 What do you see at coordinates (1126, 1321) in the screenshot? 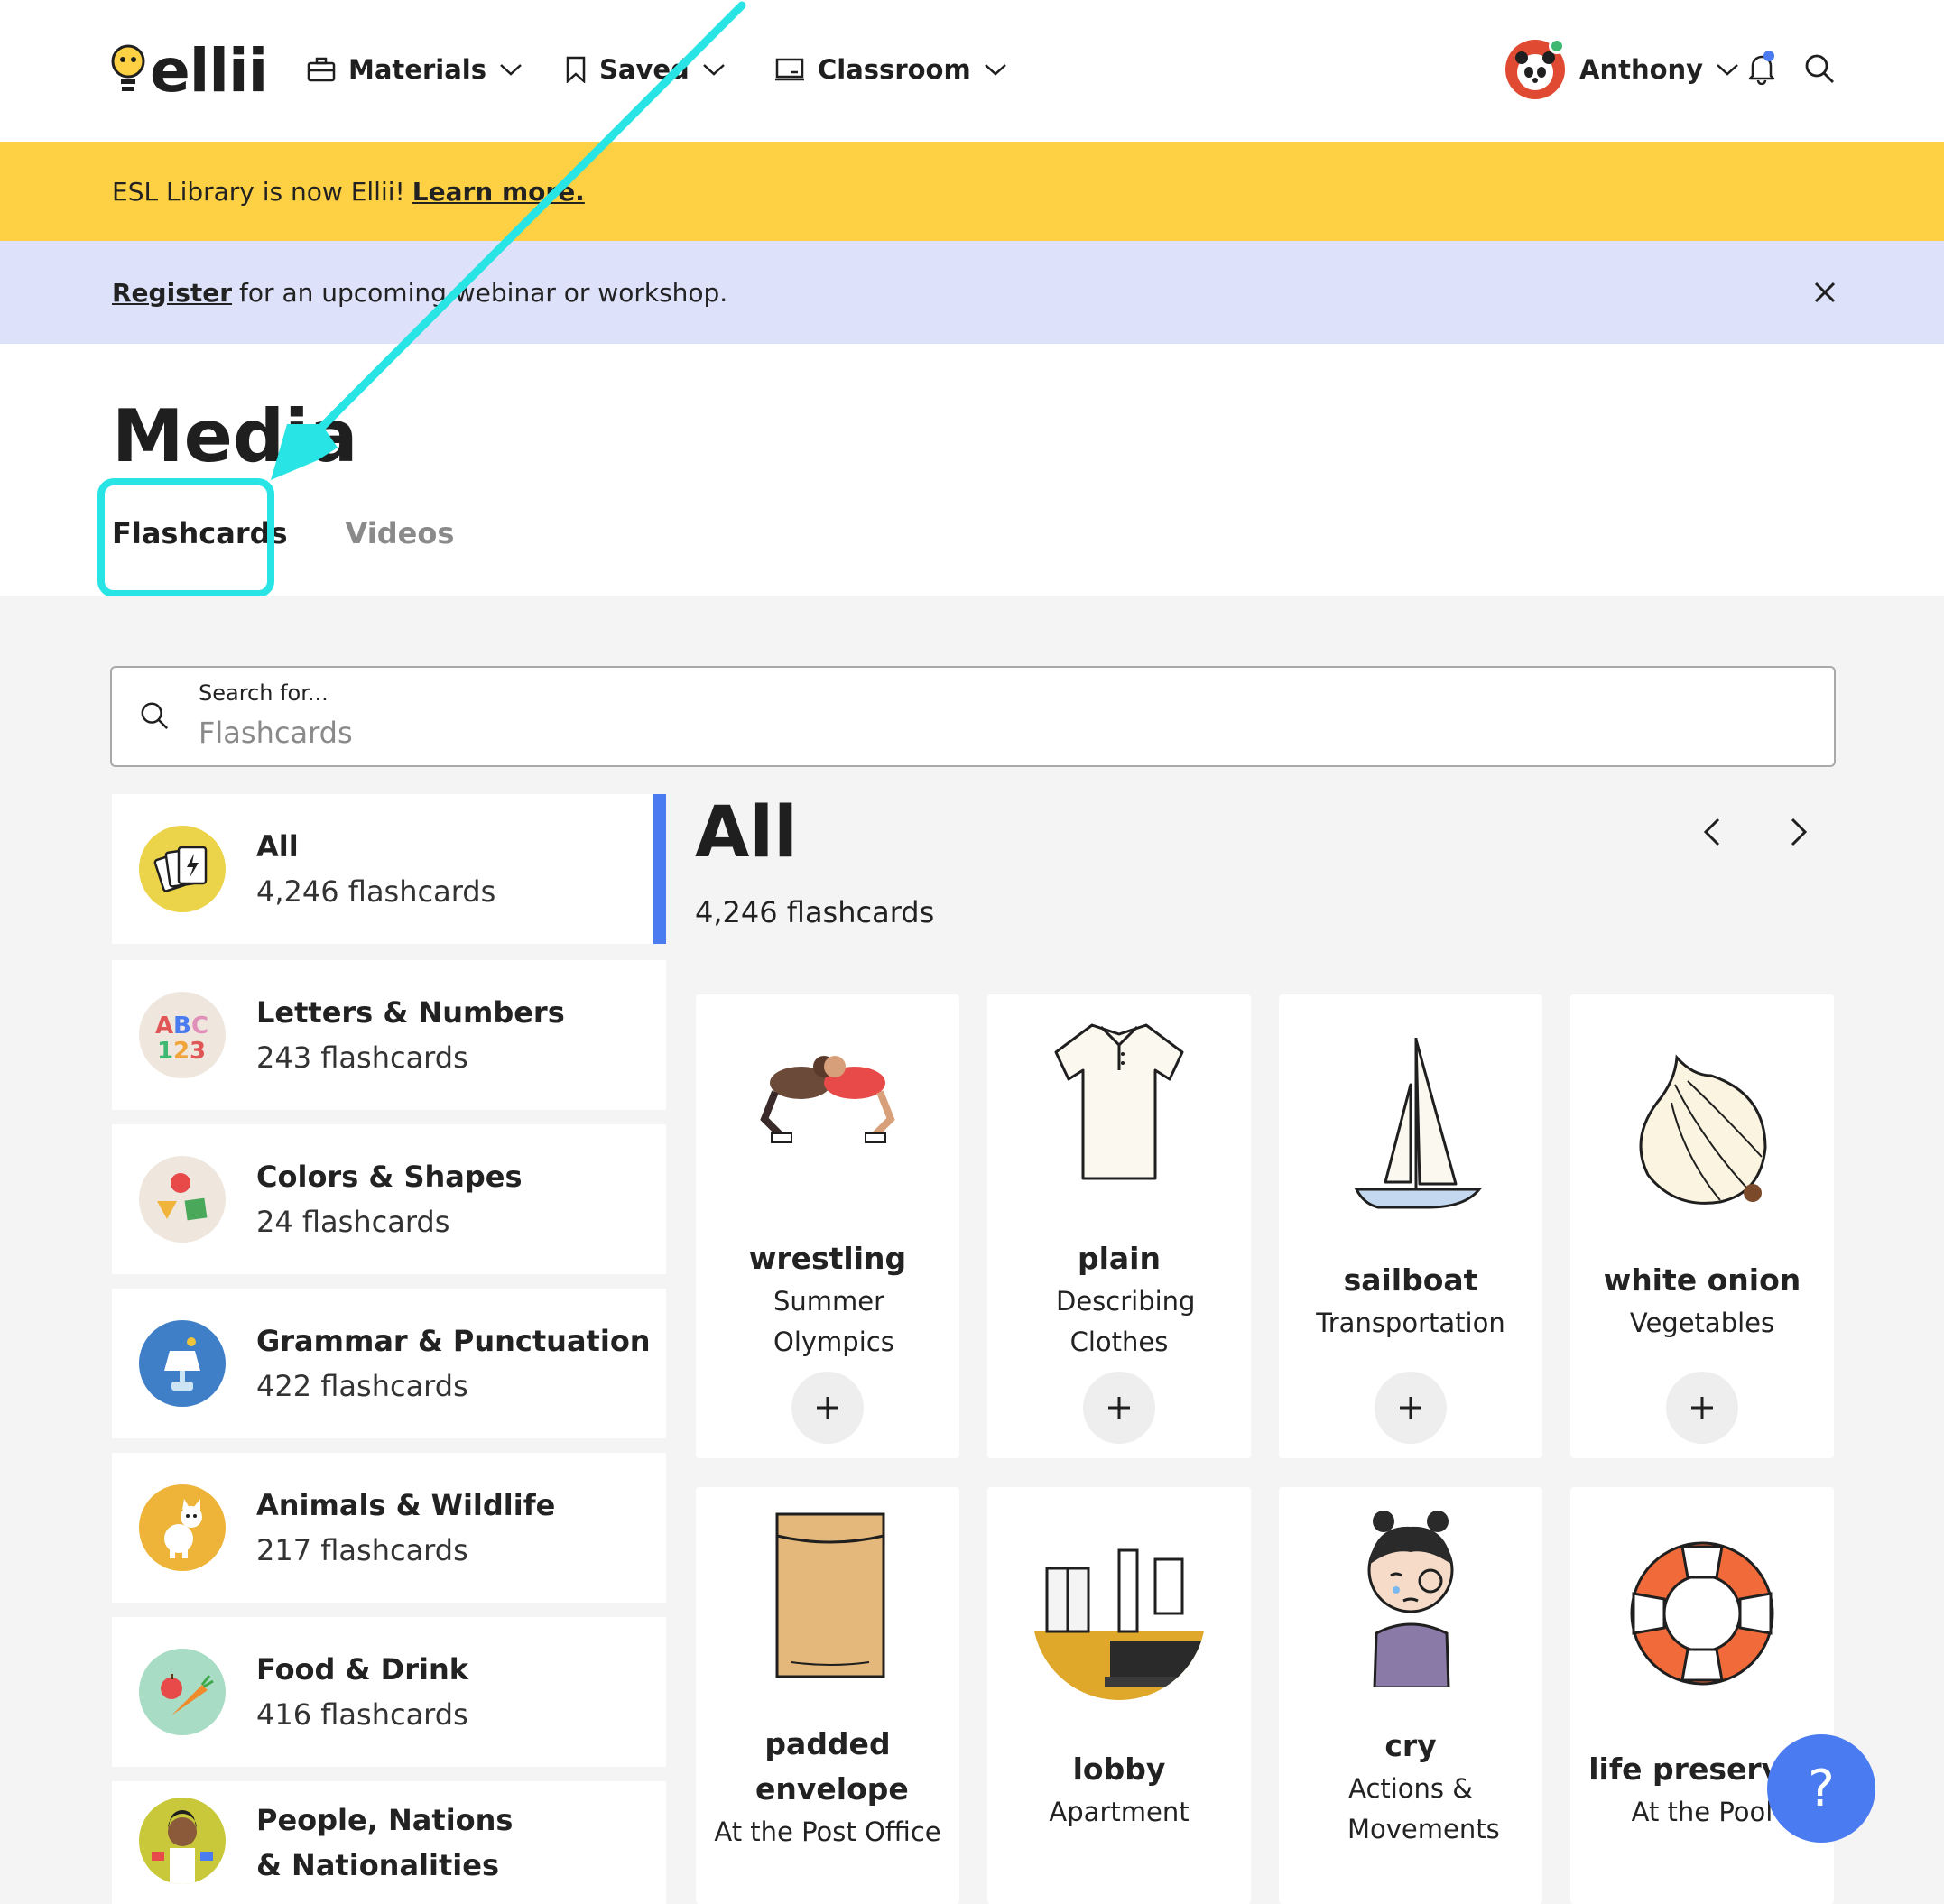
I see `card-topic: Describing Clothes` at bounding box center [1126, 1321].